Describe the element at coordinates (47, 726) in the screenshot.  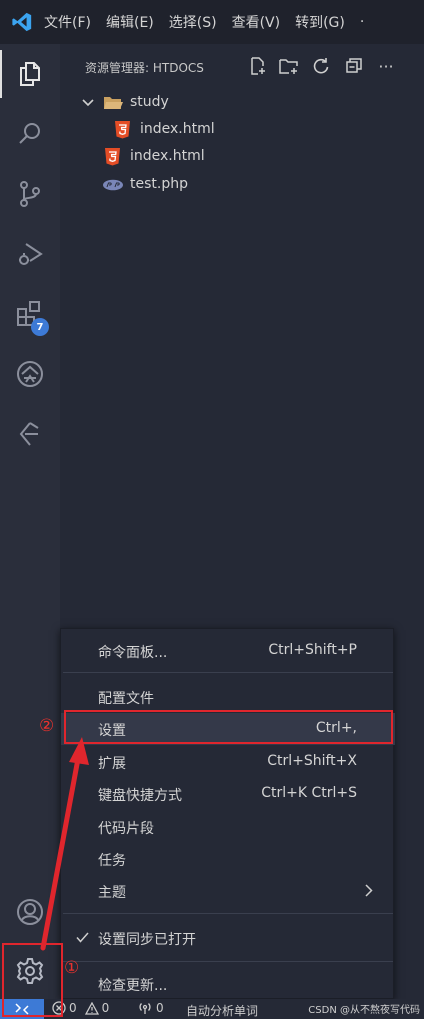
I see `annotation-number-two: ②` at that location.